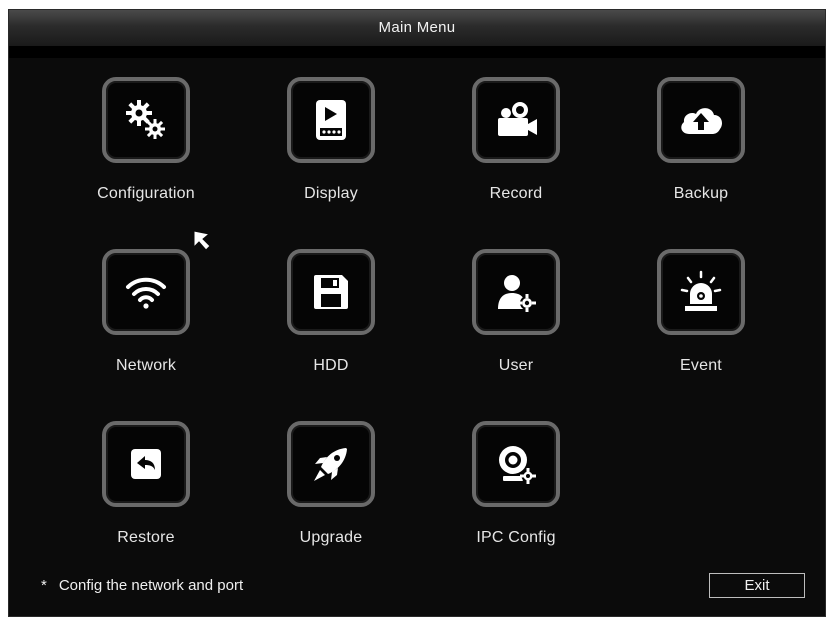 The width and height of the screenshot is (833, 623). What do you see at coordinates (417, 52) in the screenshot?
I see `title-divider` at bounding box center [417, 52].